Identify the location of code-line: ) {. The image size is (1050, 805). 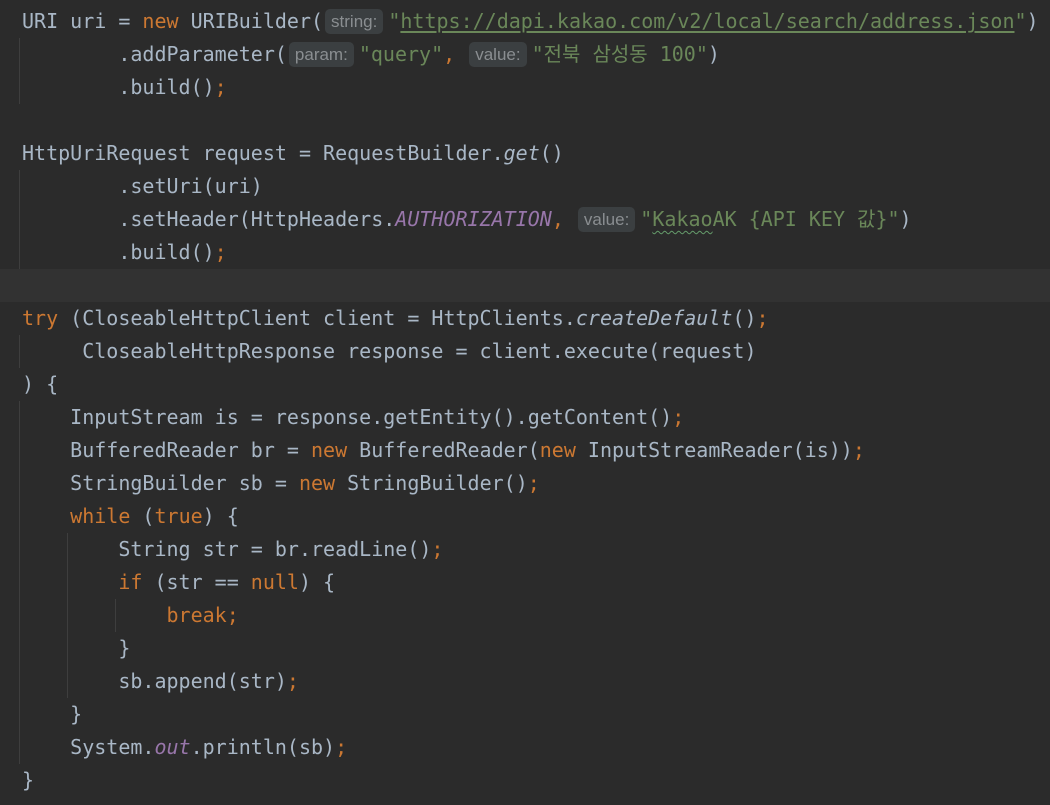
(525, 384).